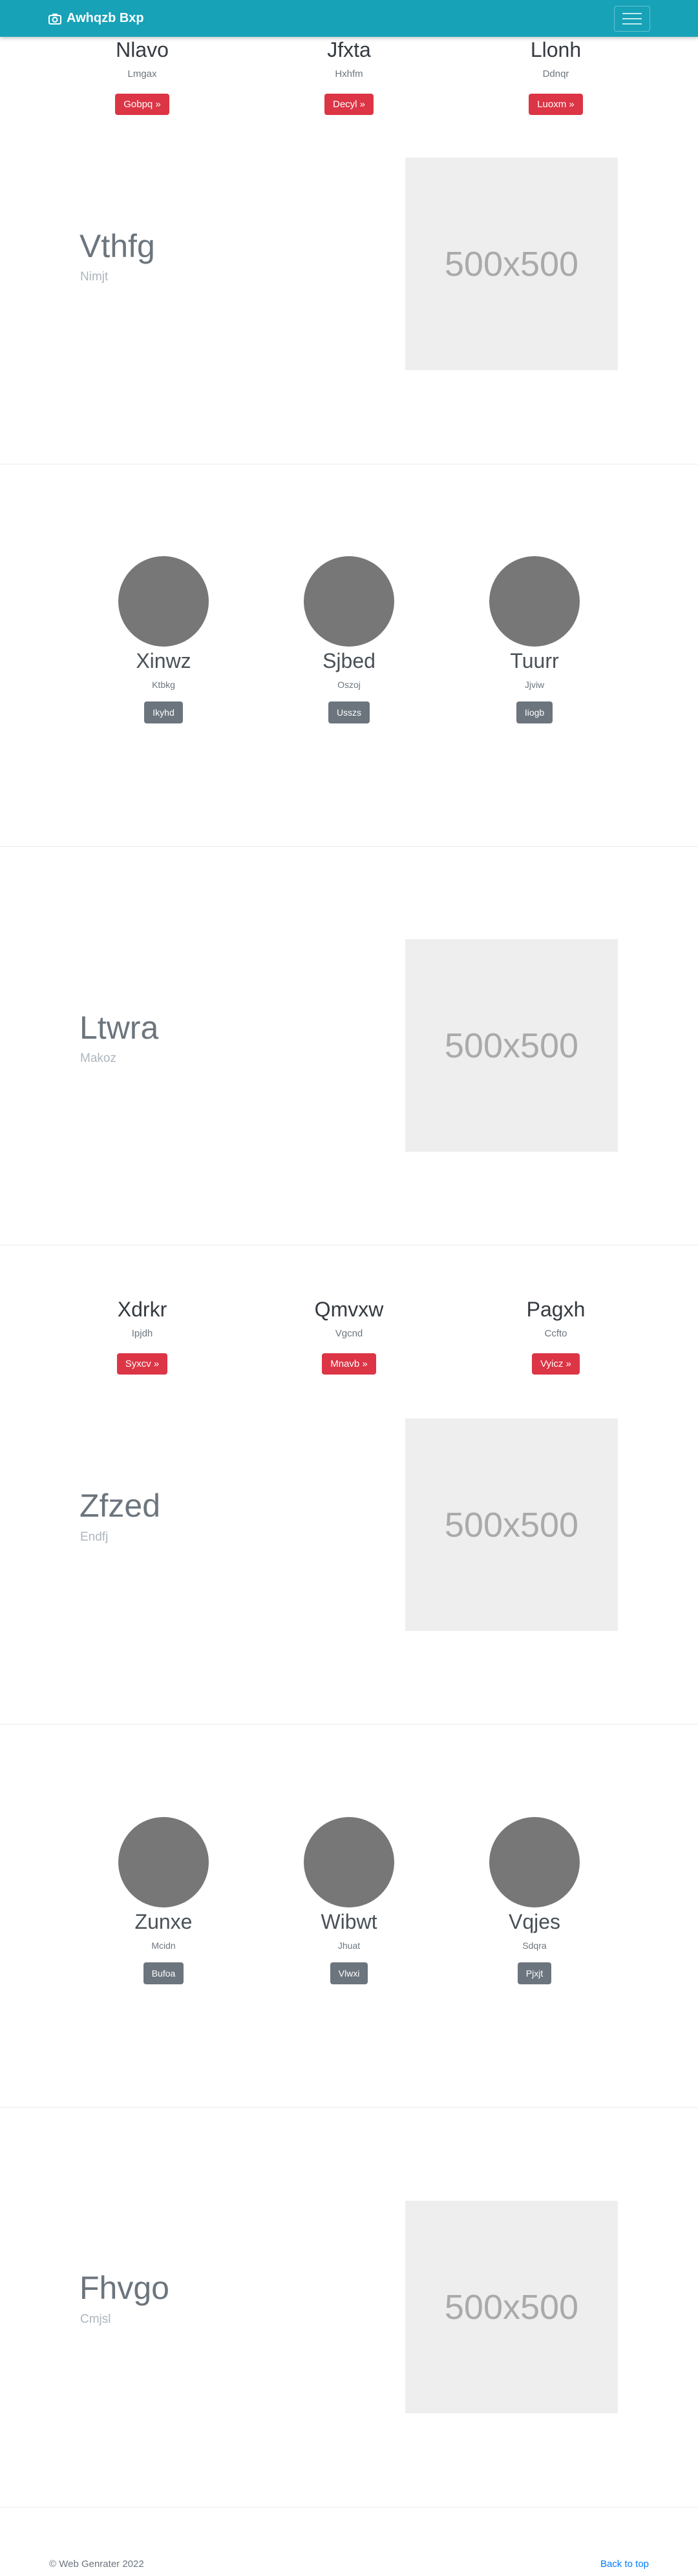 The image size is (698, 2576). Describe the element at coordinates (120, 1506) in the screenshot. I see `hero-title: Zfzed` at that location.